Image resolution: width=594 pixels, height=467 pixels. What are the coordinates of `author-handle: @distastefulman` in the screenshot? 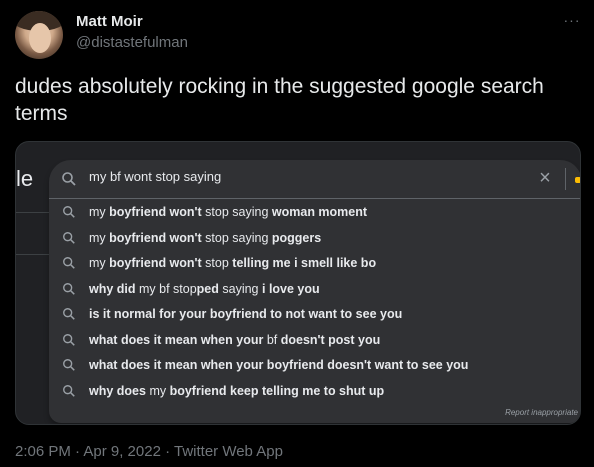 It's located at (132, 42).